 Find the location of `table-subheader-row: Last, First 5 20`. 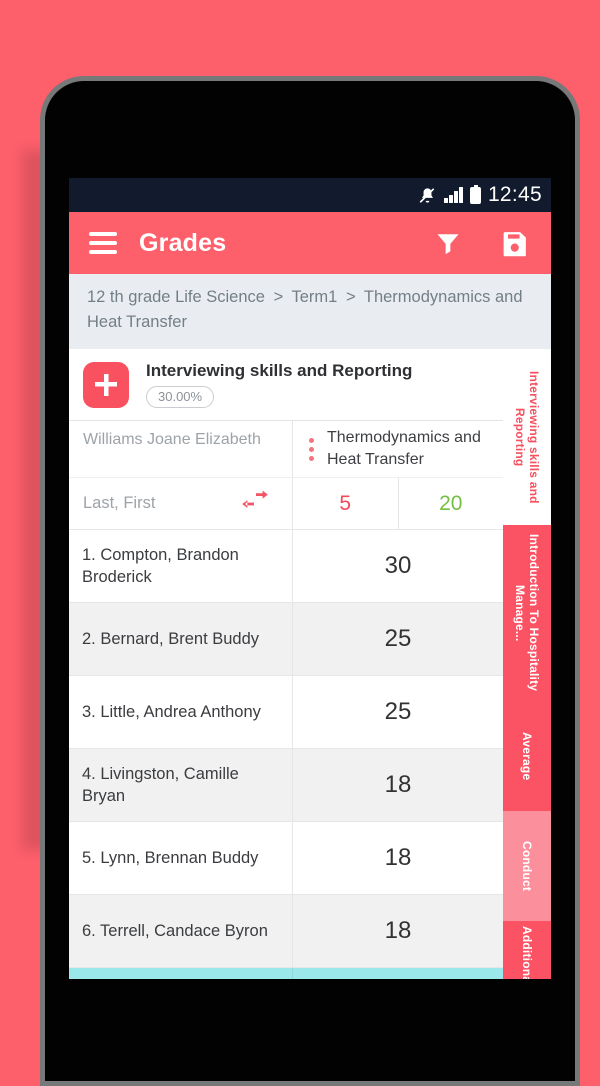

table-subheader-row: Last, First 5 20 is located at coordinates (286, 504).